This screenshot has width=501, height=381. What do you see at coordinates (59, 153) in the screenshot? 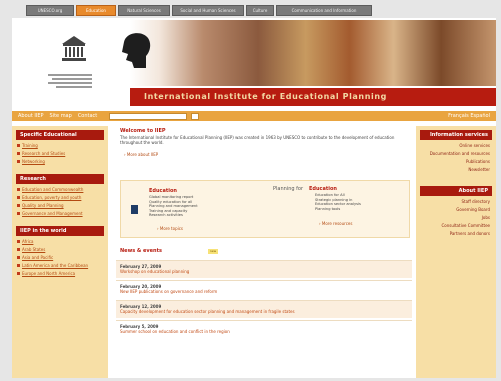
I see `left-sidebar-item: Research and Studies` at bounding box center [59, 153].